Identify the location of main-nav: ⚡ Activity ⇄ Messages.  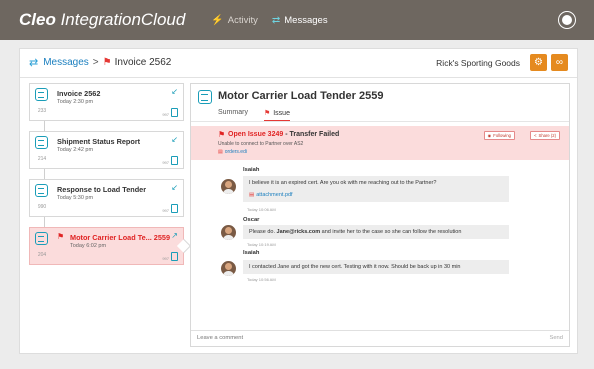
(276, 20).